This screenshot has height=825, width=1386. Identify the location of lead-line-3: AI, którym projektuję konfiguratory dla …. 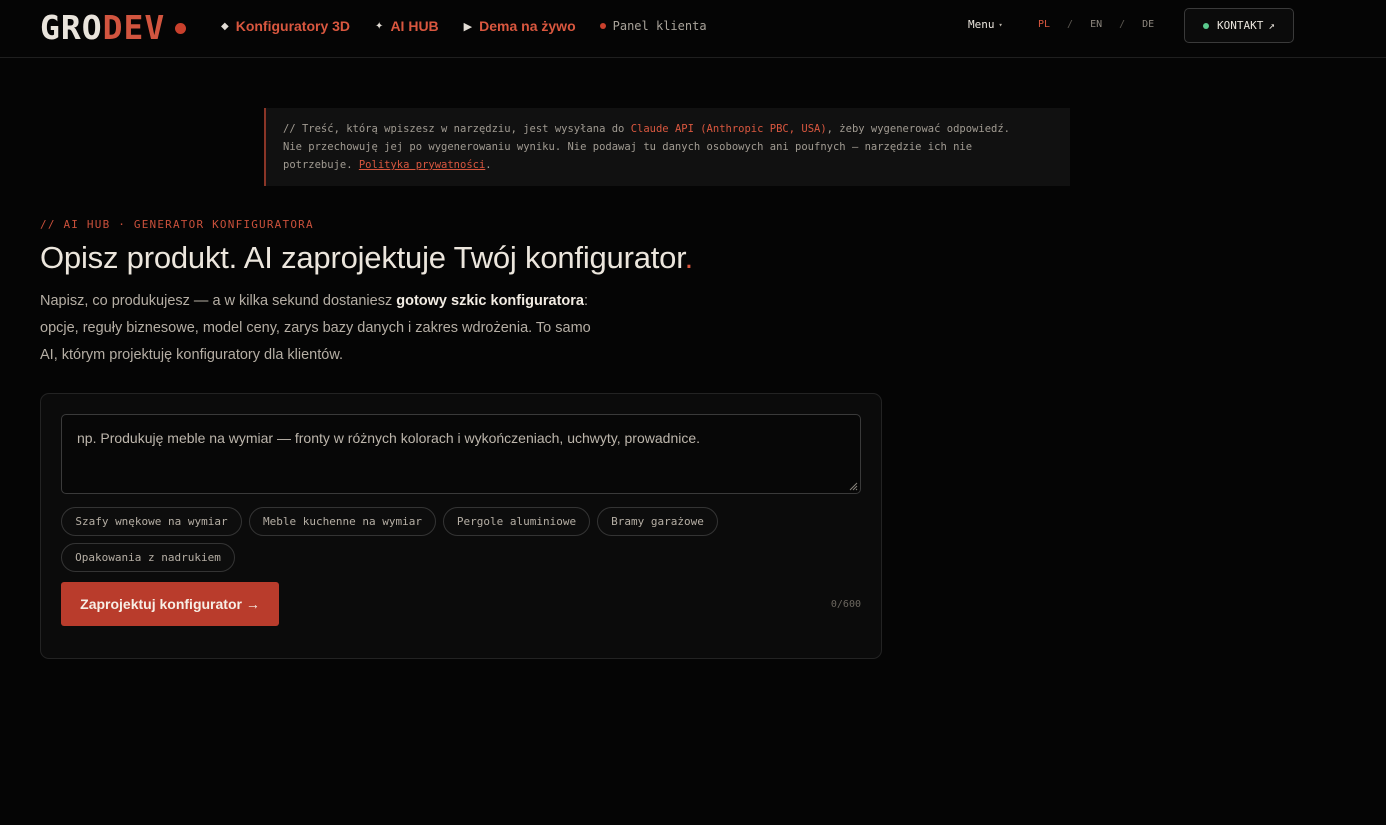
(192, 355).